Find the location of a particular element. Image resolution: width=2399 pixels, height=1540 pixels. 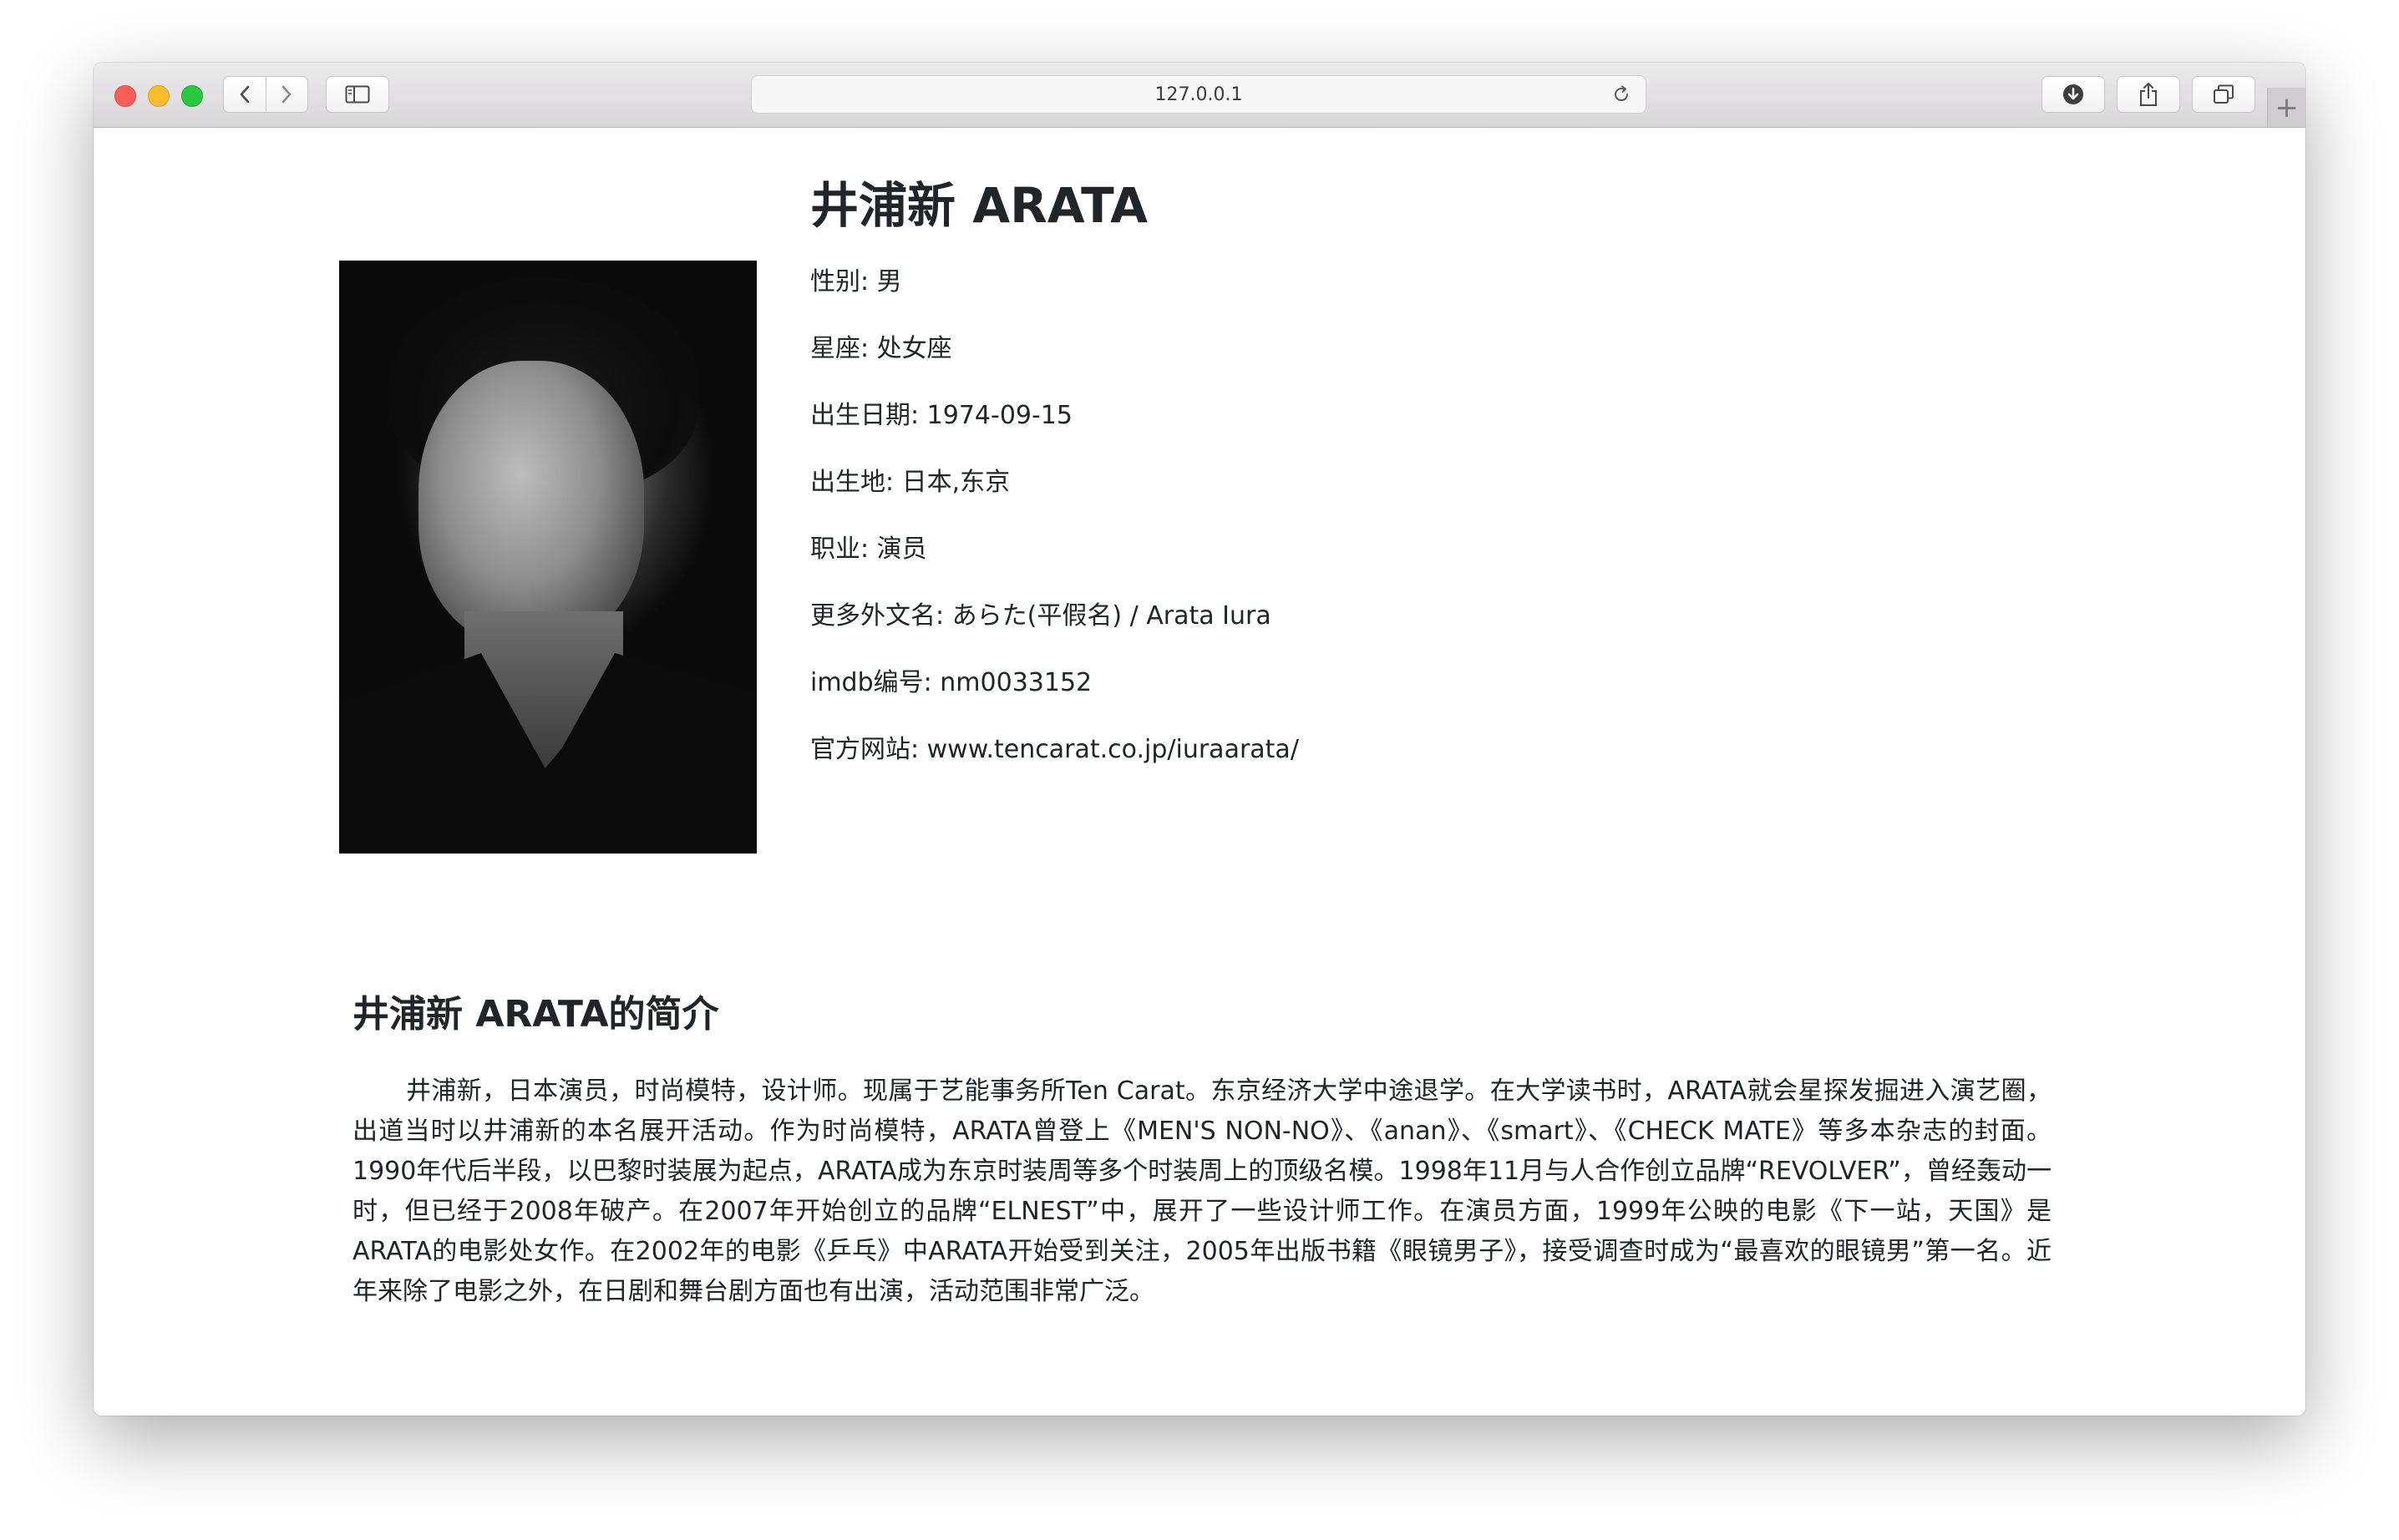

download-icon is located at coordinates (2073, 94).